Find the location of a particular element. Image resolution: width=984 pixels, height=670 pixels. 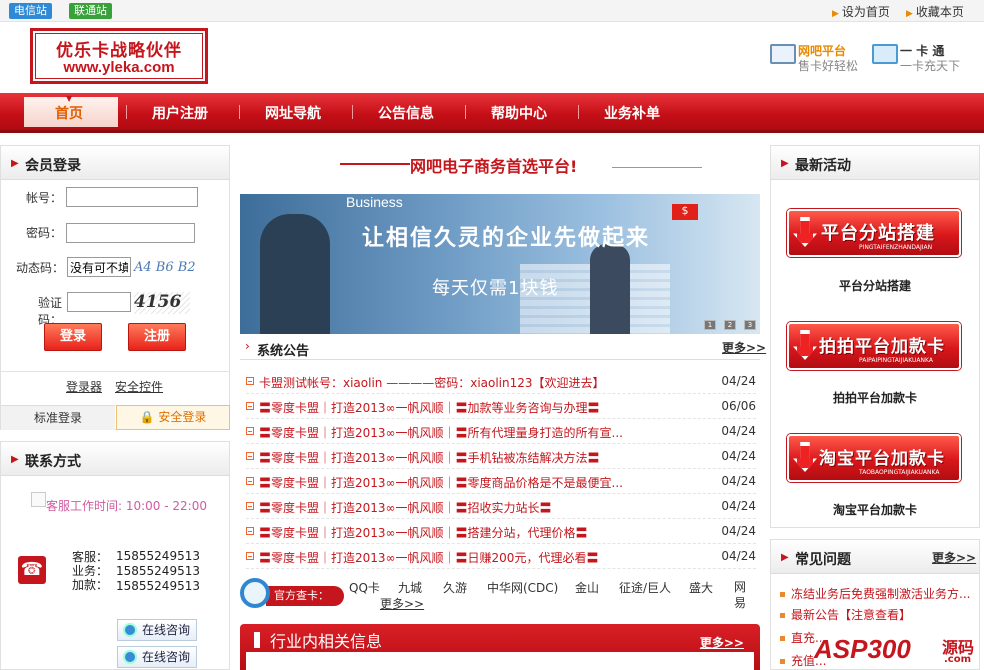

banner-word: Business is located at coordinates (374, 202).